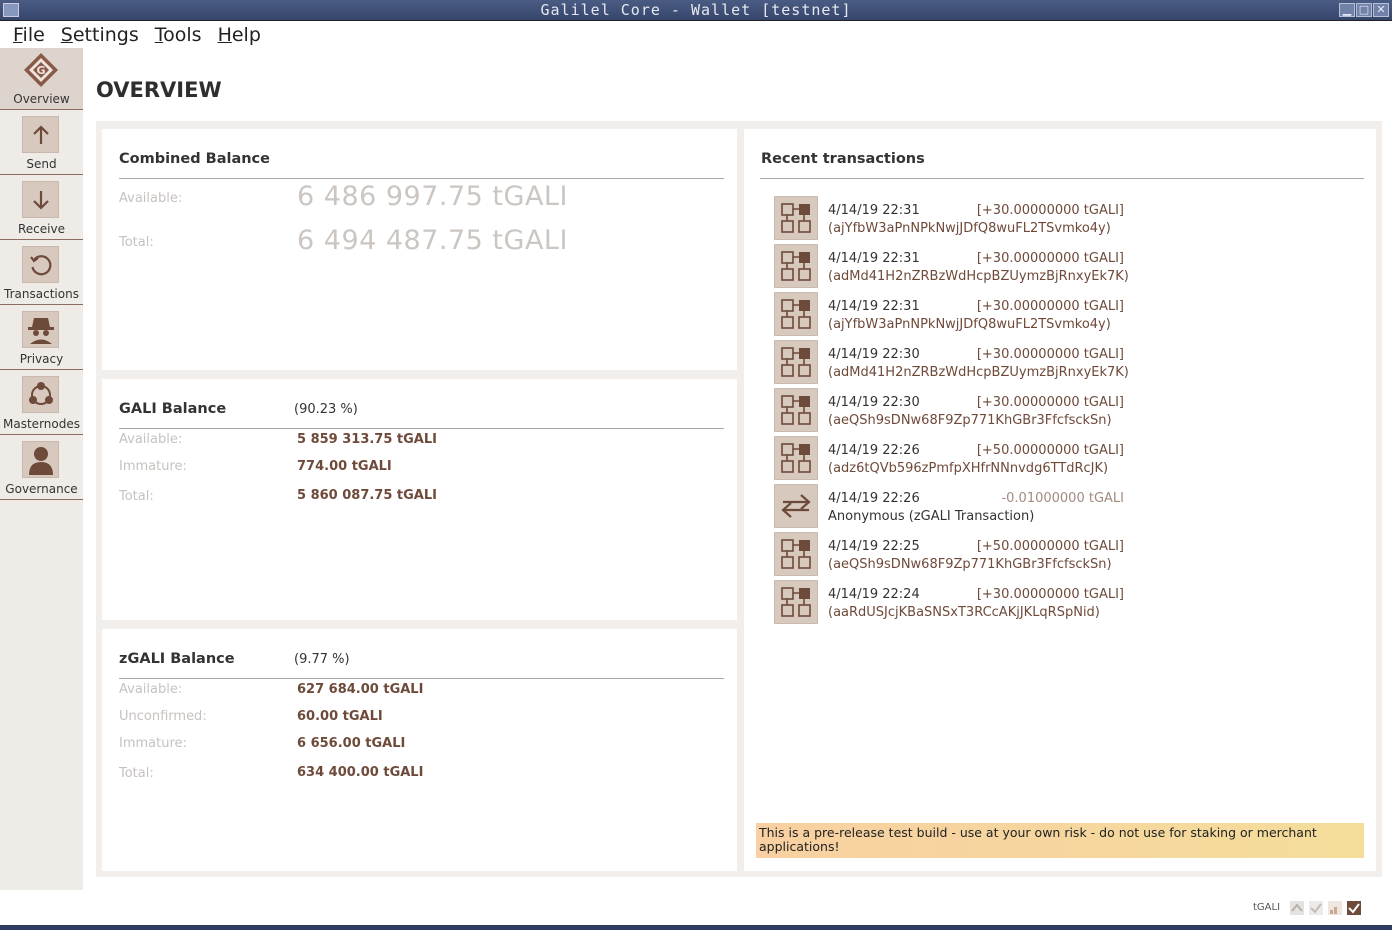  I want to click on connections-icon, so click(1335, 907).